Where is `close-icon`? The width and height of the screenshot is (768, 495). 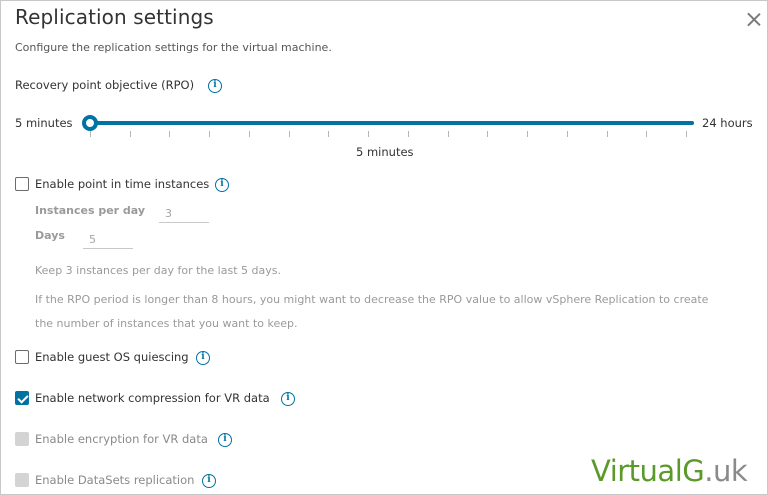
close-icon is located at coordinates (754, 20).